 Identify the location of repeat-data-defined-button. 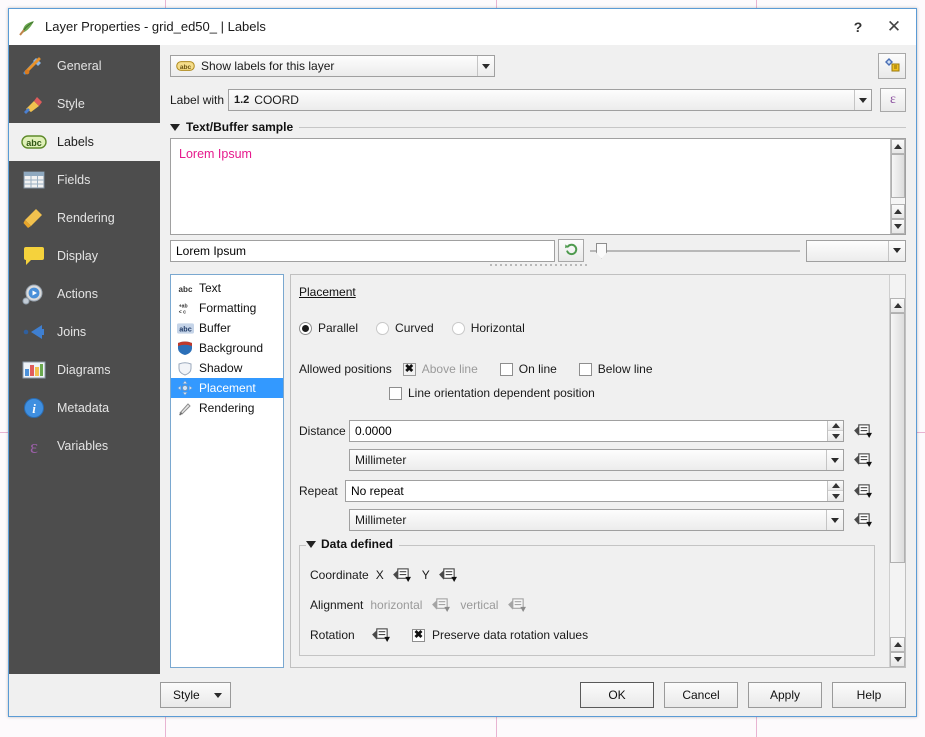
(863, 491).